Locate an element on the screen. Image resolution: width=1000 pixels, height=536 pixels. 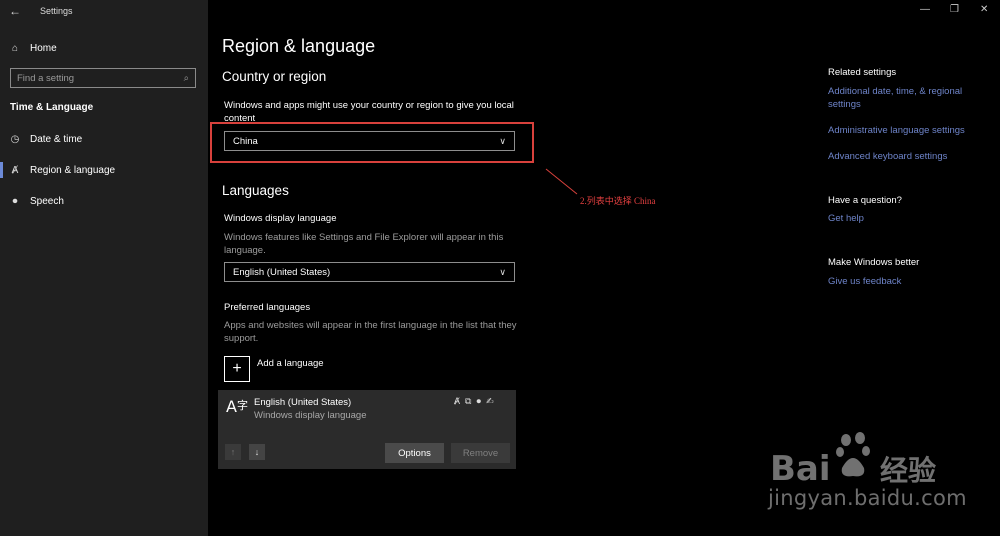
arrow-up-icon: ↑ is located at coordinates (233, 452).